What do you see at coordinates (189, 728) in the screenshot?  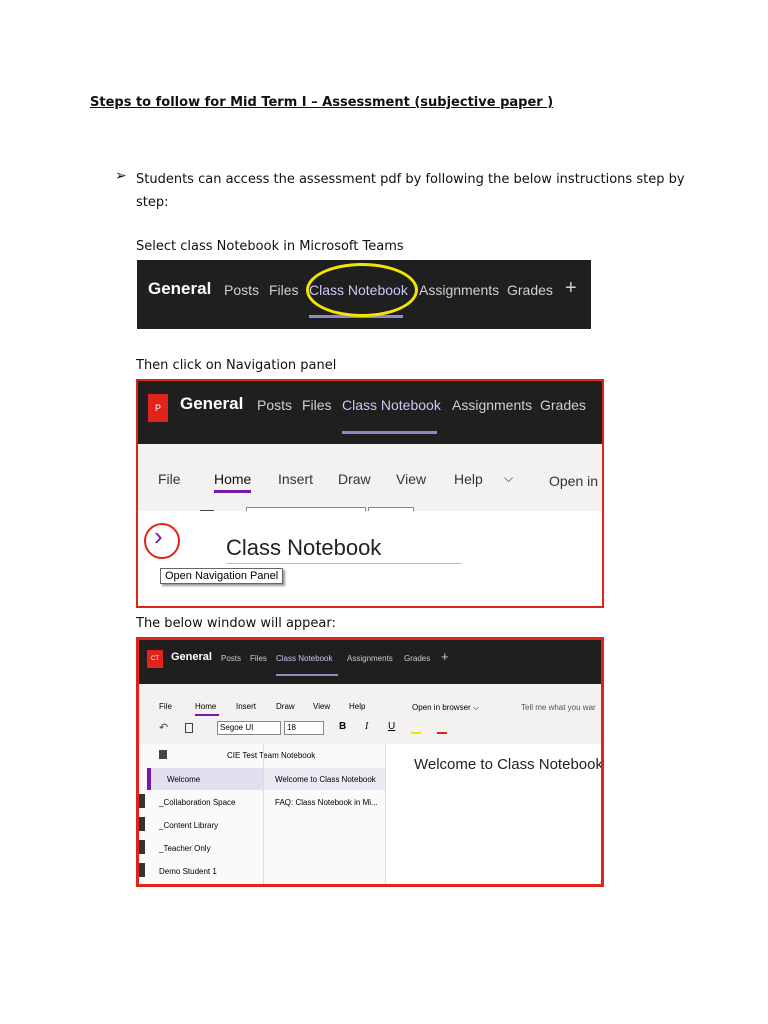 I see `clipboard-icon` at bounding box center [189, 728].